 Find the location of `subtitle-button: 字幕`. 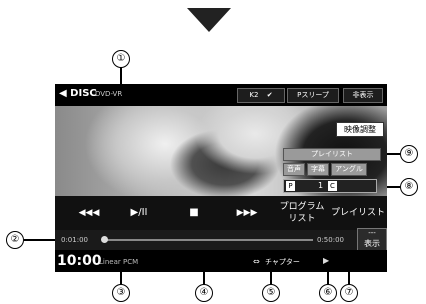

subtitle-button: 字幕 is located at coordinates (318, 169).